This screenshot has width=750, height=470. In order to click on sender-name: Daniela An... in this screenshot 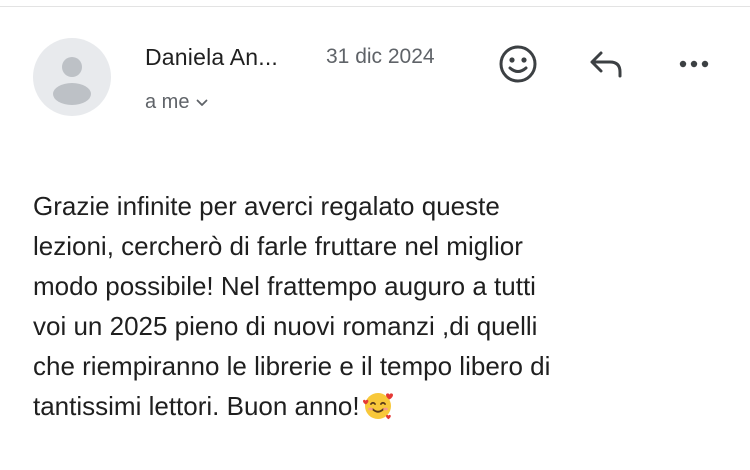, I will do `click(211, 57)`.